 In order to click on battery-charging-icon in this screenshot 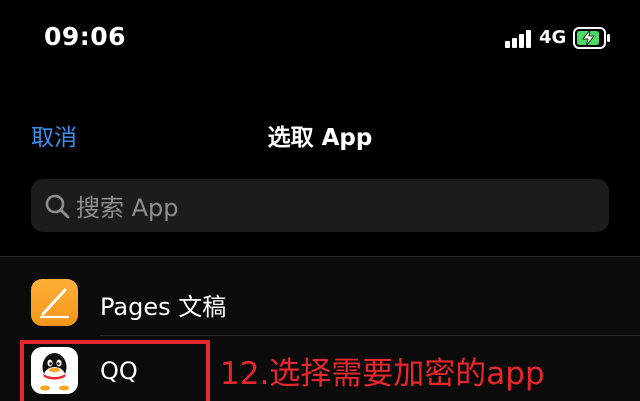, I will do `click(591, 38)`.